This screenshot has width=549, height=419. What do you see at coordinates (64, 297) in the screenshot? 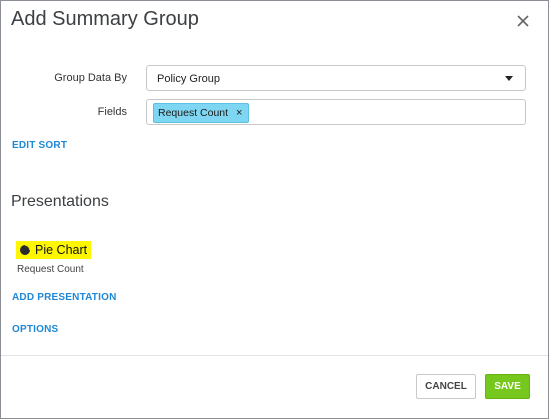
I see `add-presentation-link: ADD PRESENTATION` at bounding box center [64, 297].